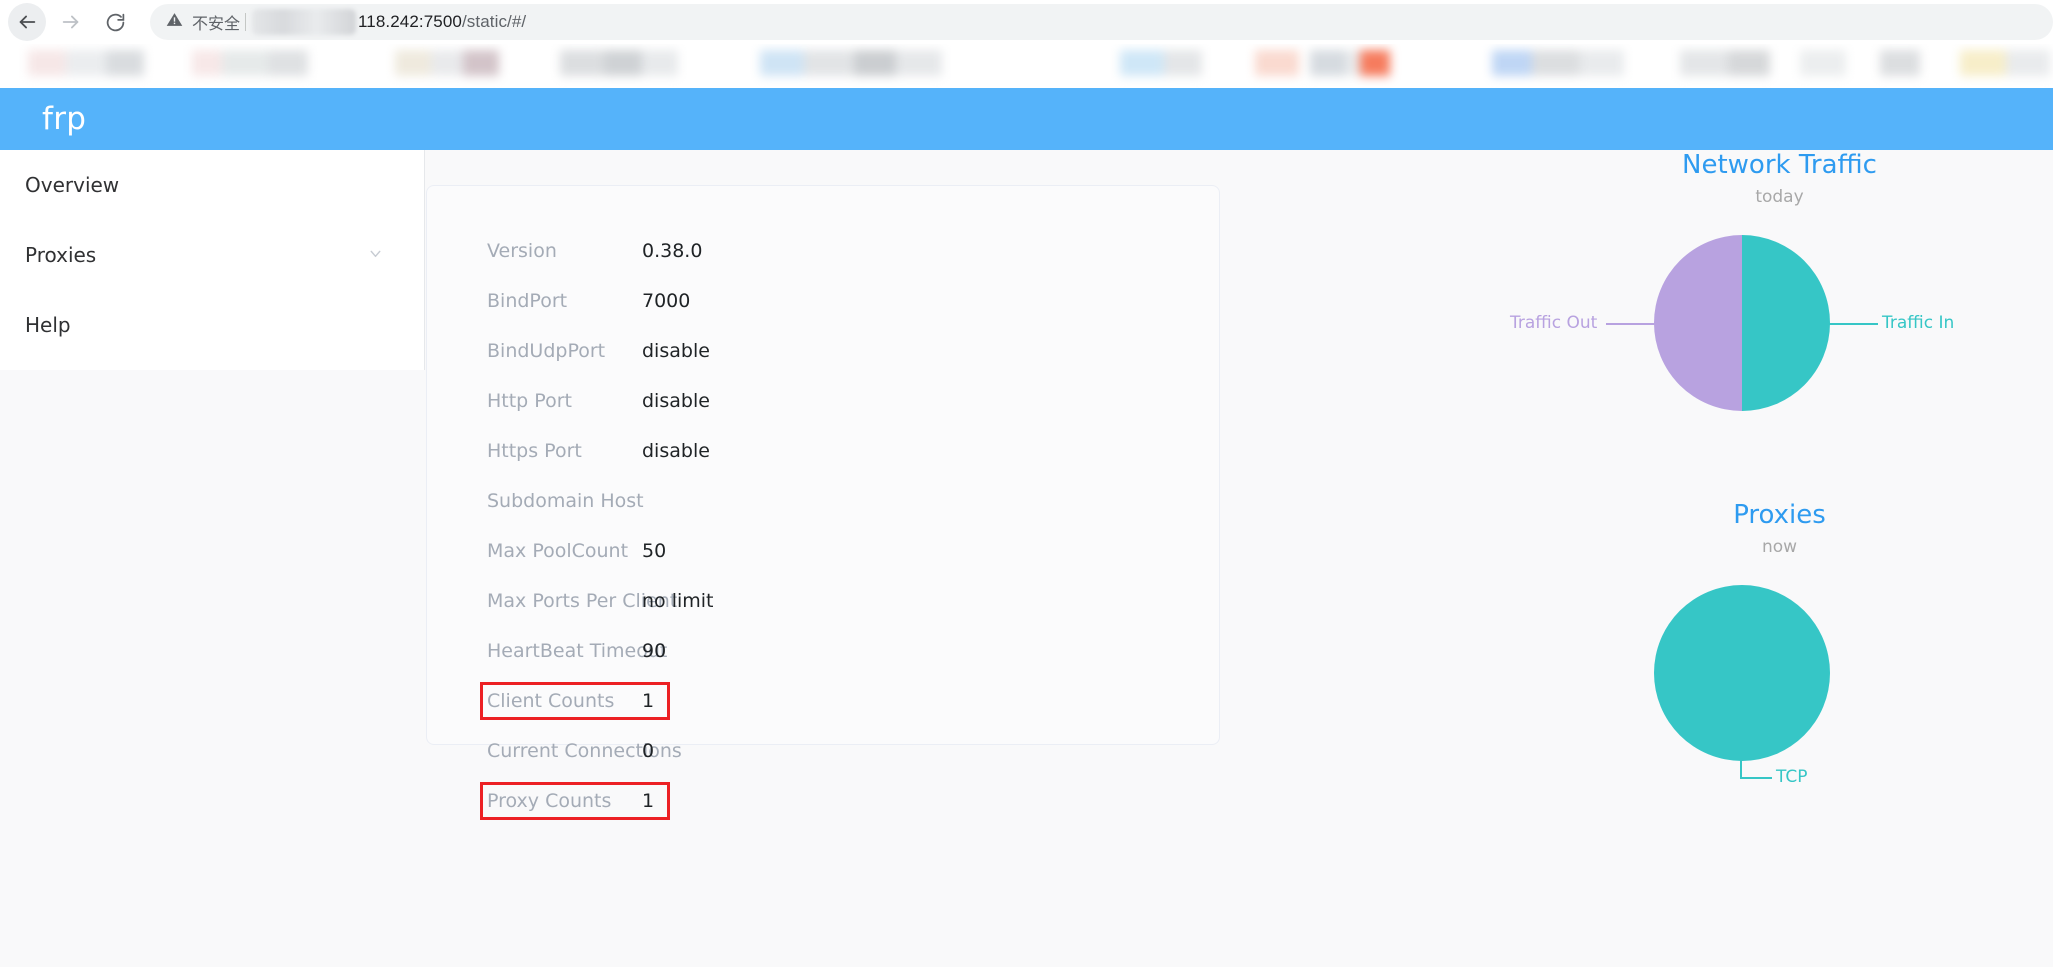 The image size is (2053, 967). I want to click on bookmarks-redacted, so click(1026, 67).